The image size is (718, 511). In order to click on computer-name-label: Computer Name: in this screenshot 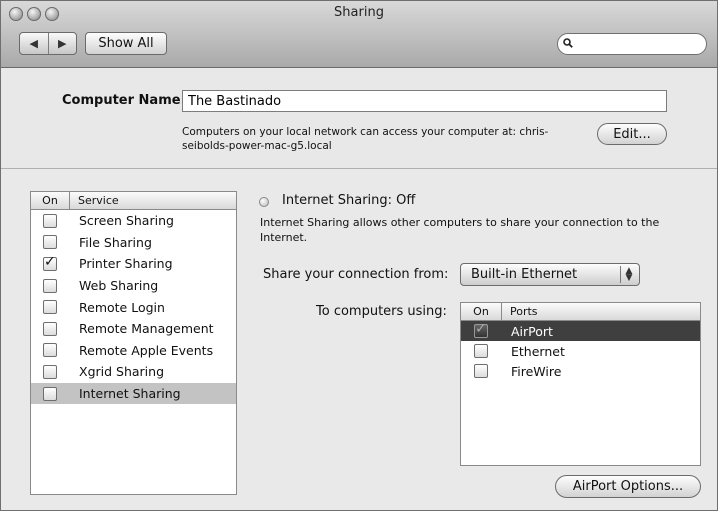, I will do `click(124, 100)`.